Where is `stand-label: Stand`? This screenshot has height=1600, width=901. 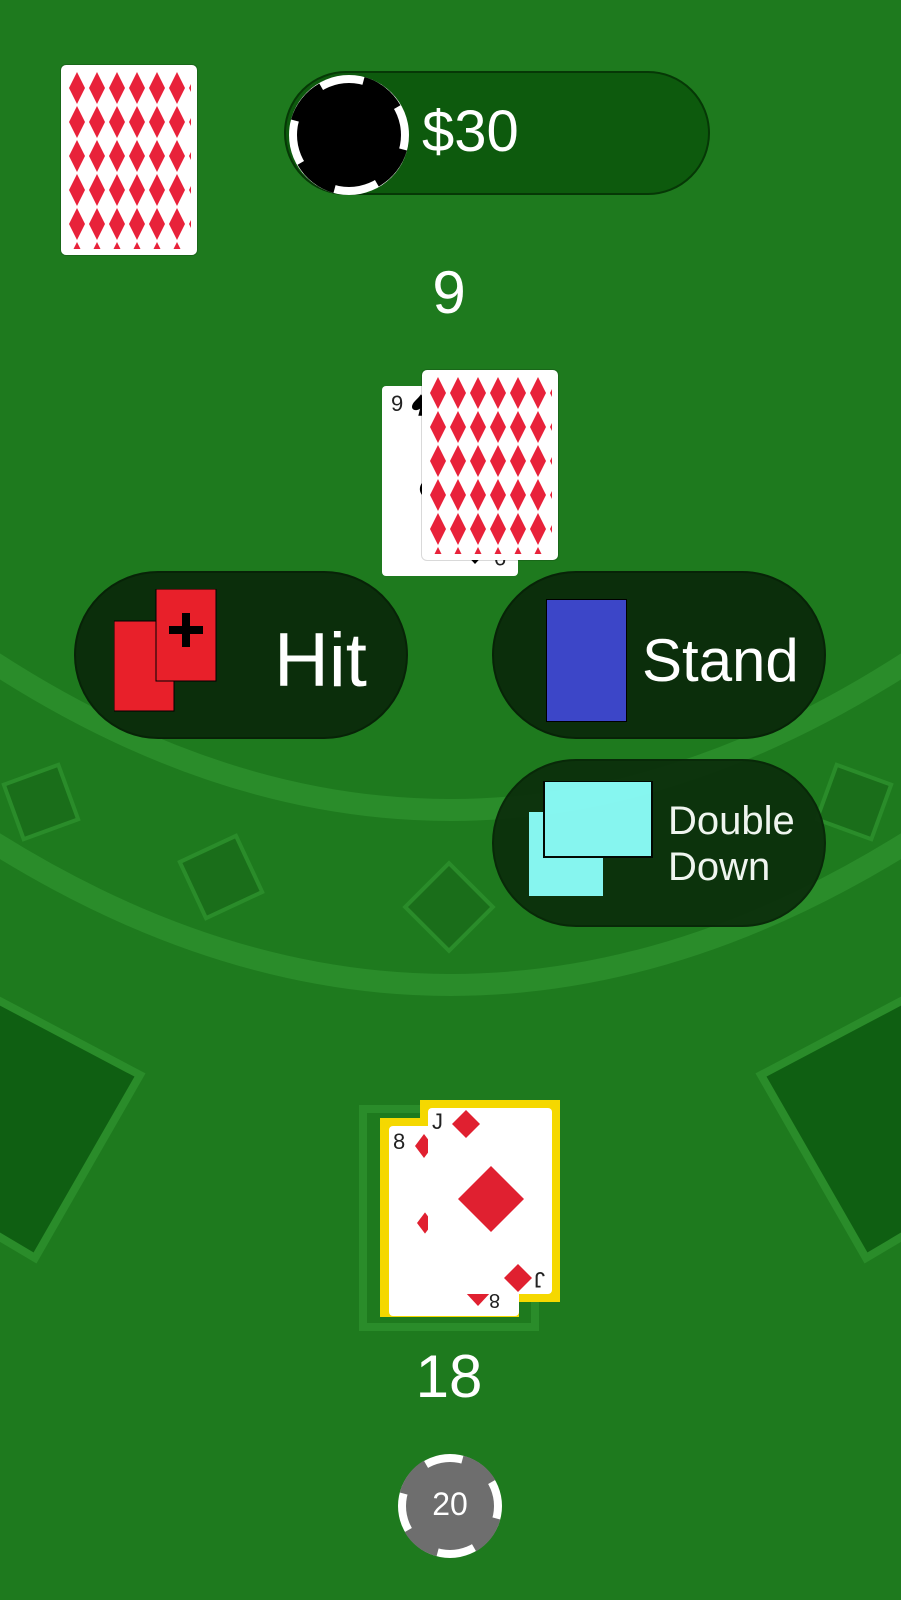
stand-label: Stand is located at coordinates (720, 660).